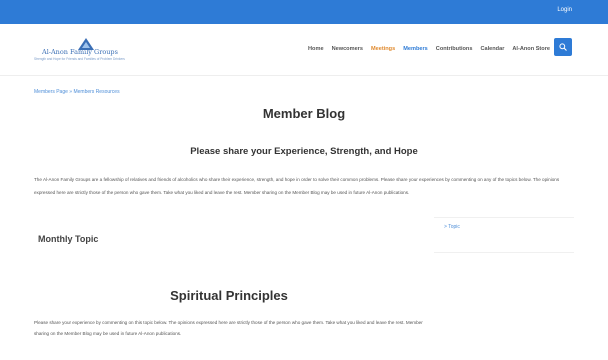  I want to click on top-bar: Login, so click(304, 12).